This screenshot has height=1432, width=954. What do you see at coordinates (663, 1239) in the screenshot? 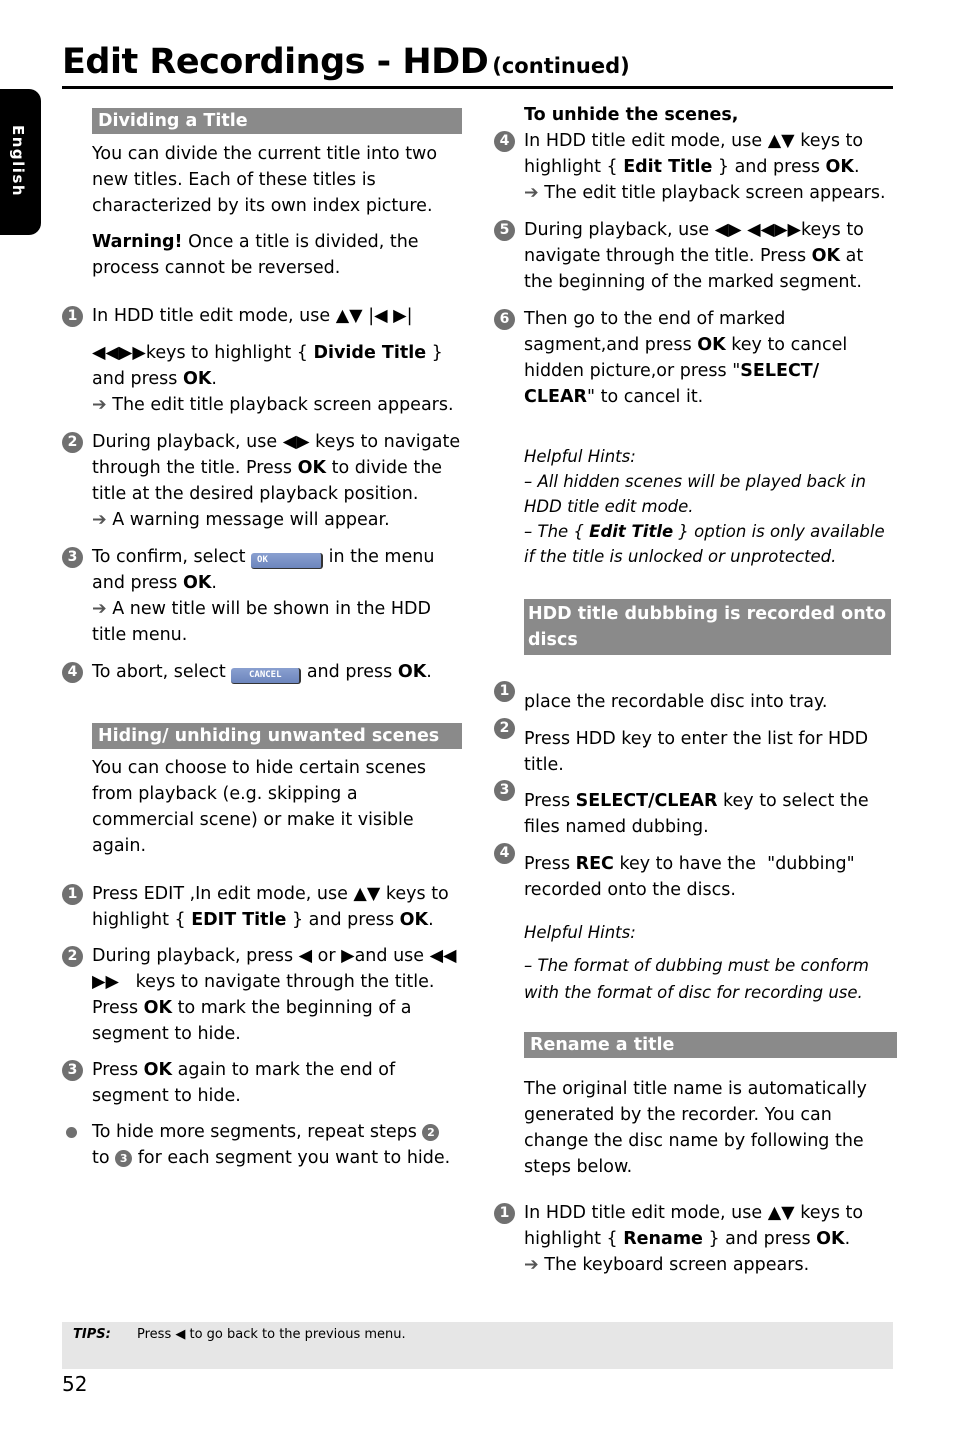
I see `menu-option-rename: Rename` at bounding box center [663, 1239].